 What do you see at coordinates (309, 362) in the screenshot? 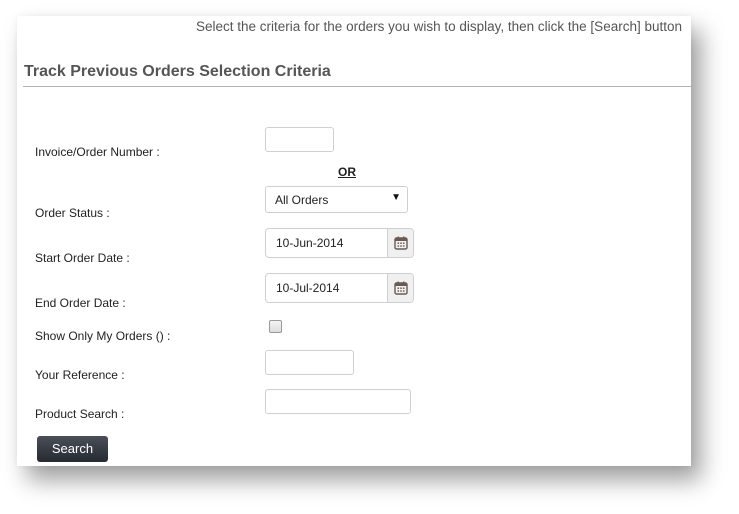
I see `your-reference-input` at bounding box center [309, 362].